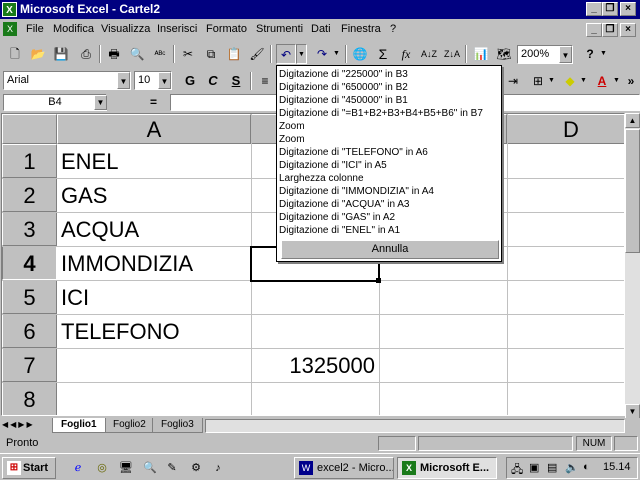 Image resolution: width=640 pixels, height=480 pixels. What do you see at coordinates (602, 81) in the screenshot?
I see `font-color-icon: A` at bounding box center [602, 81].